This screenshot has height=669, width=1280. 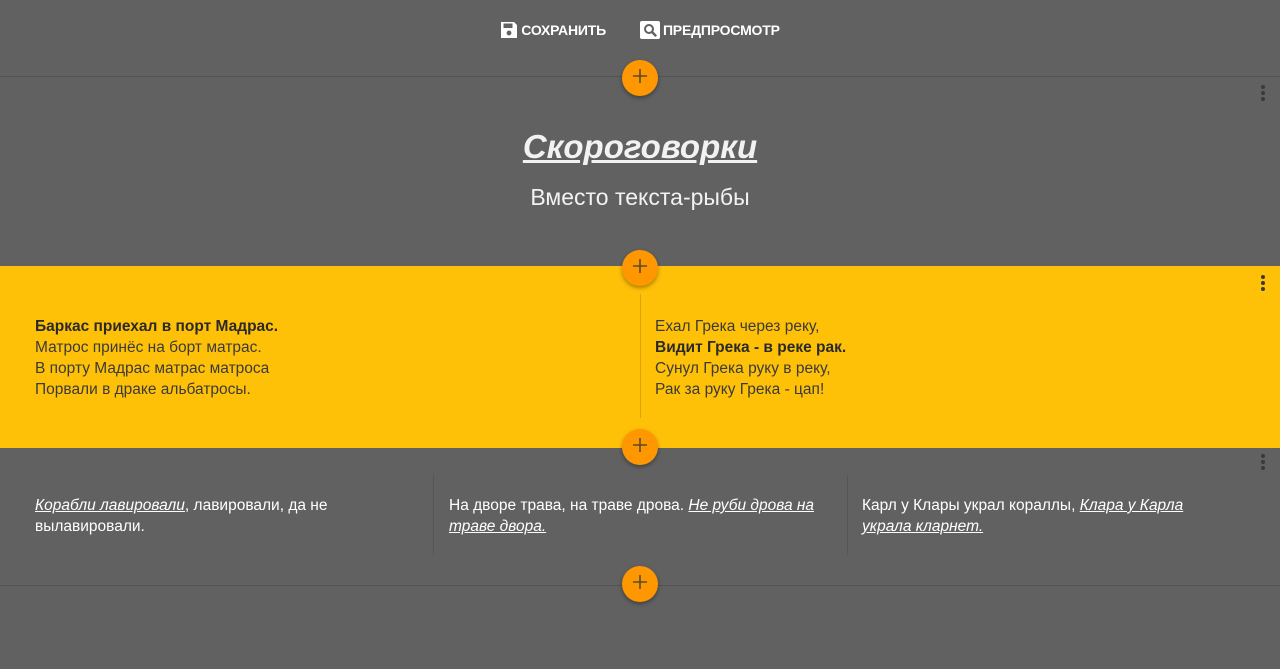 I want to click on save-label: СОХРАНИТЬ, so click(x=563, y=30).